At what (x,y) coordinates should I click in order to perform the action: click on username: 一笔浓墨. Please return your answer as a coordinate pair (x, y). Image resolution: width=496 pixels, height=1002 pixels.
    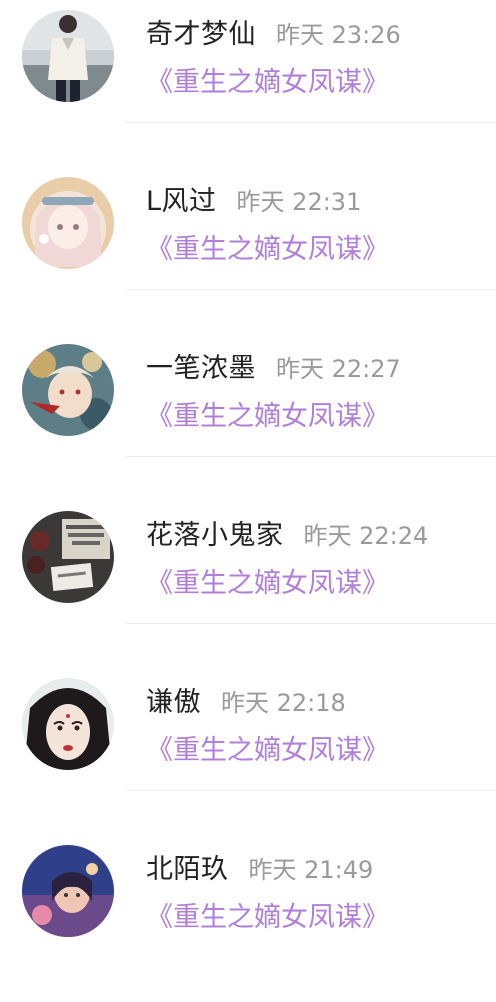
    Looking at the image, I should click on (201, 365).